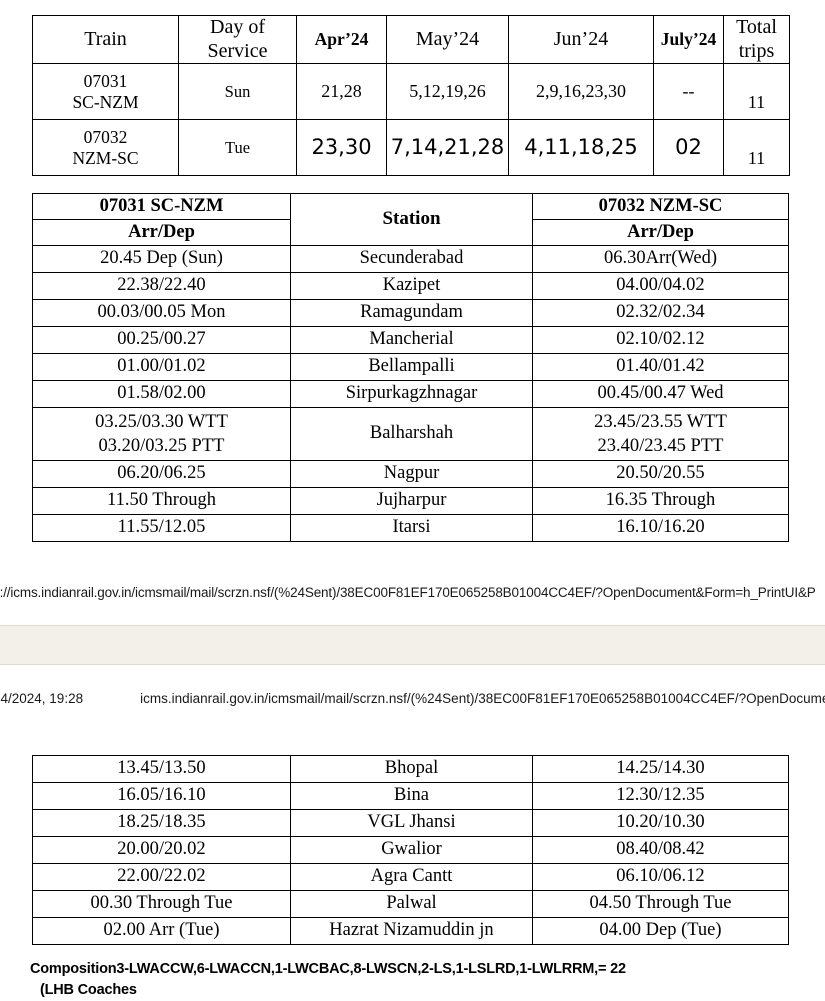 The width and height of the screenshot is (825, 1001). What do you see at coordinates (161, 313) in the screenshot?
I see `cell-time-left: 00.03/00.05 Mon` at bounding box center [161, 313].